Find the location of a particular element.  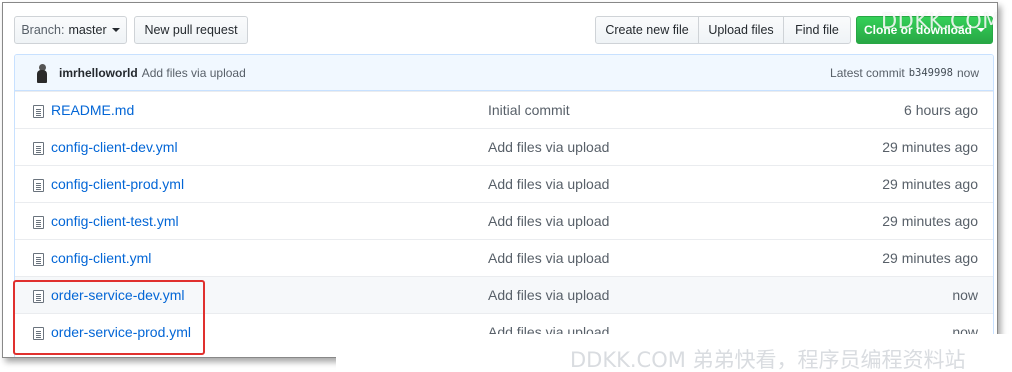

caret-down-icon is located at coordinates (115, 30).